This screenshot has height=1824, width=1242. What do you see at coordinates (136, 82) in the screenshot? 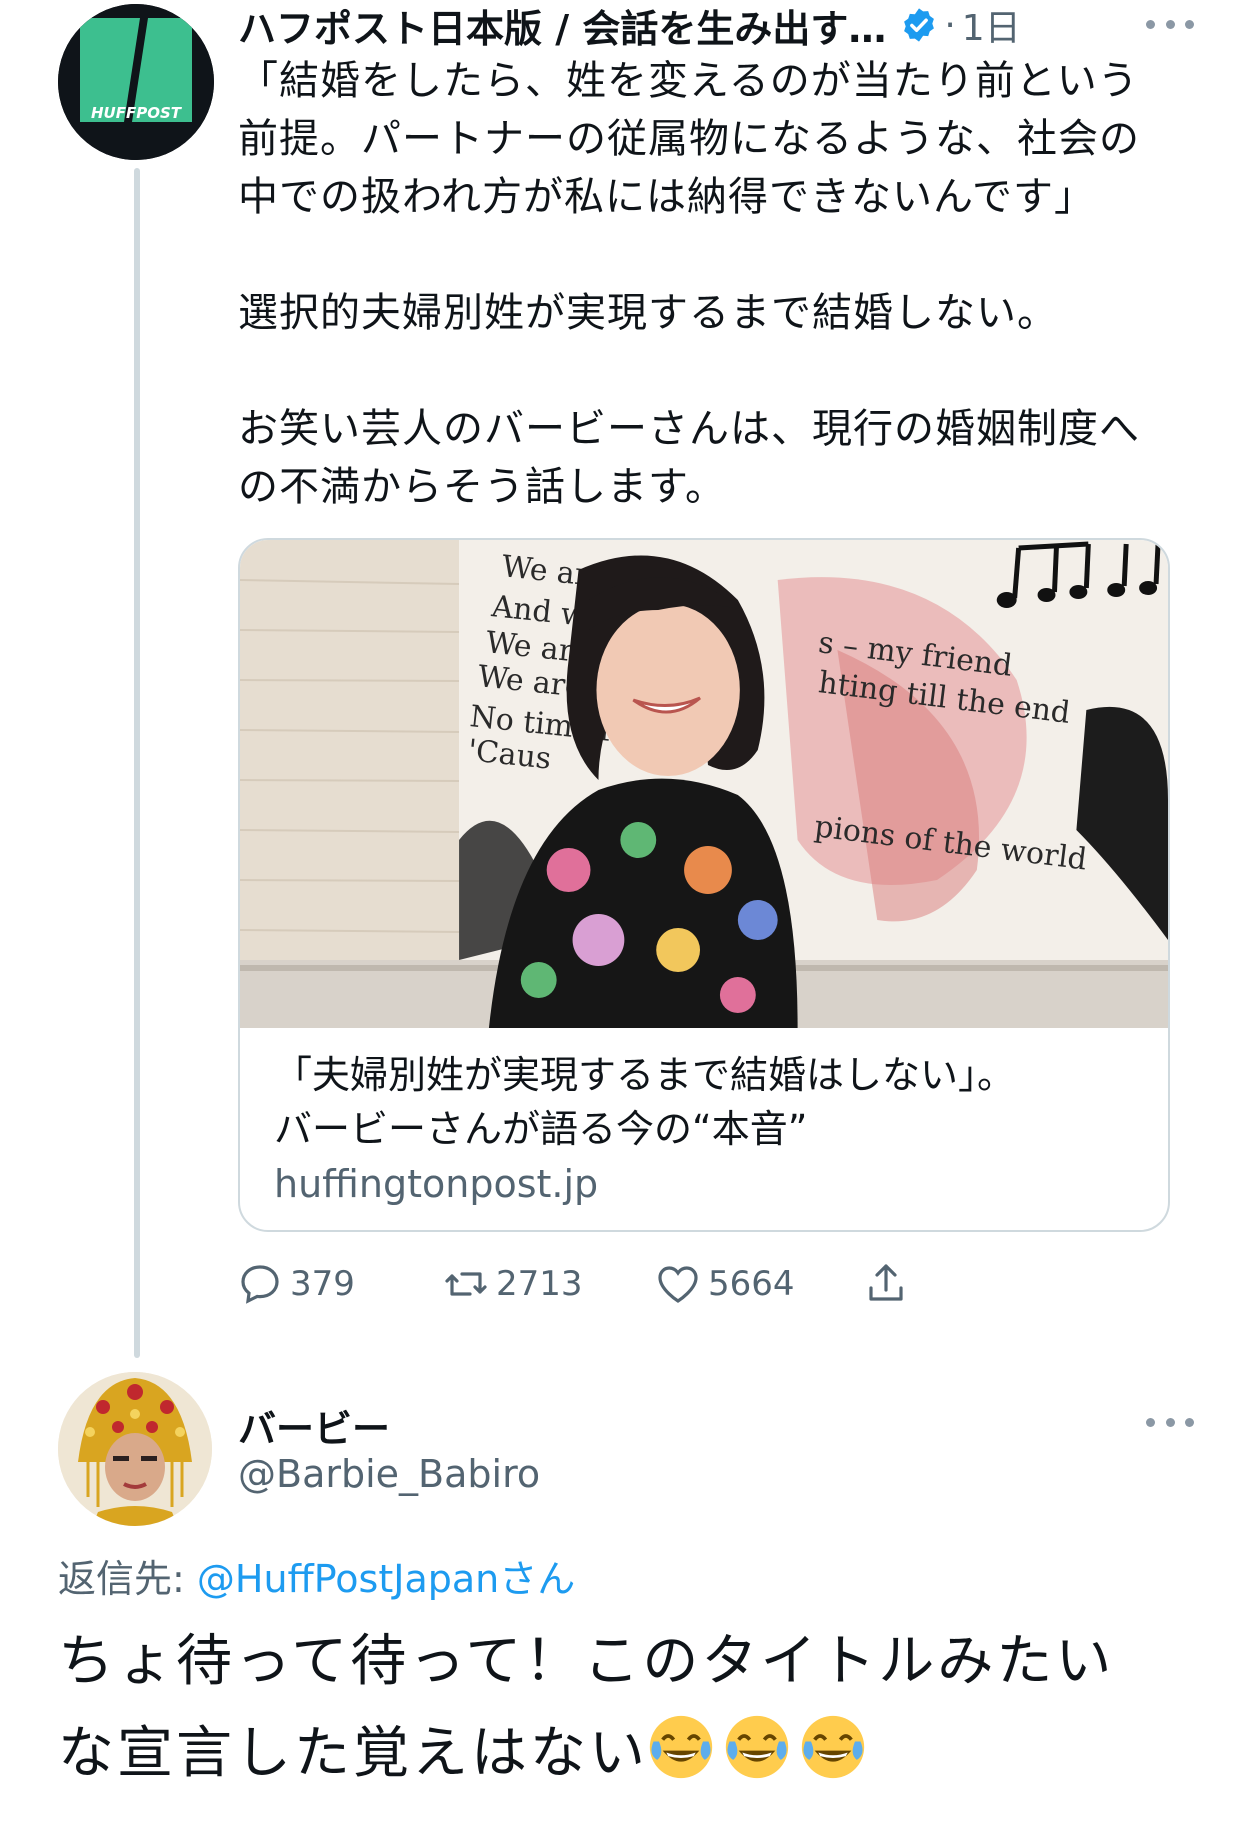
I see `huffpost-avatar: HUFFPOST` at bounding box center [136, 82].